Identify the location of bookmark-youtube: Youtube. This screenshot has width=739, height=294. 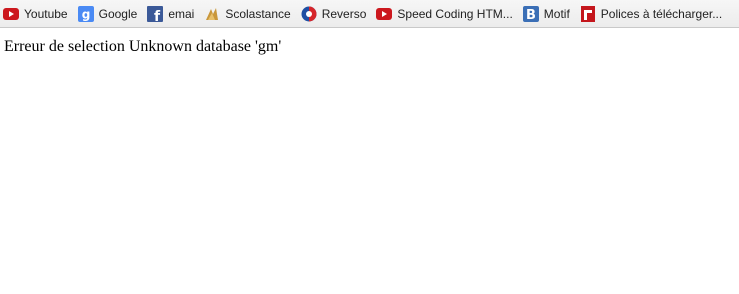
(35, 14).